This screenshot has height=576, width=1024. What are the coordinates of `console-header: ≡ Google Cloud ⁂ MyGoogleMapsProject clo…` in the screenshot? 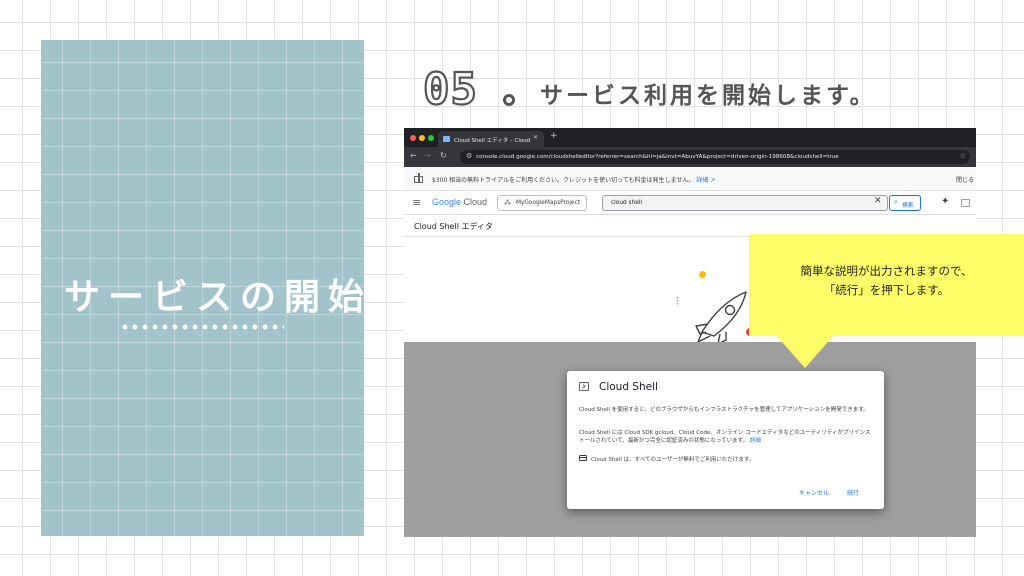 It's located at (690, 203).